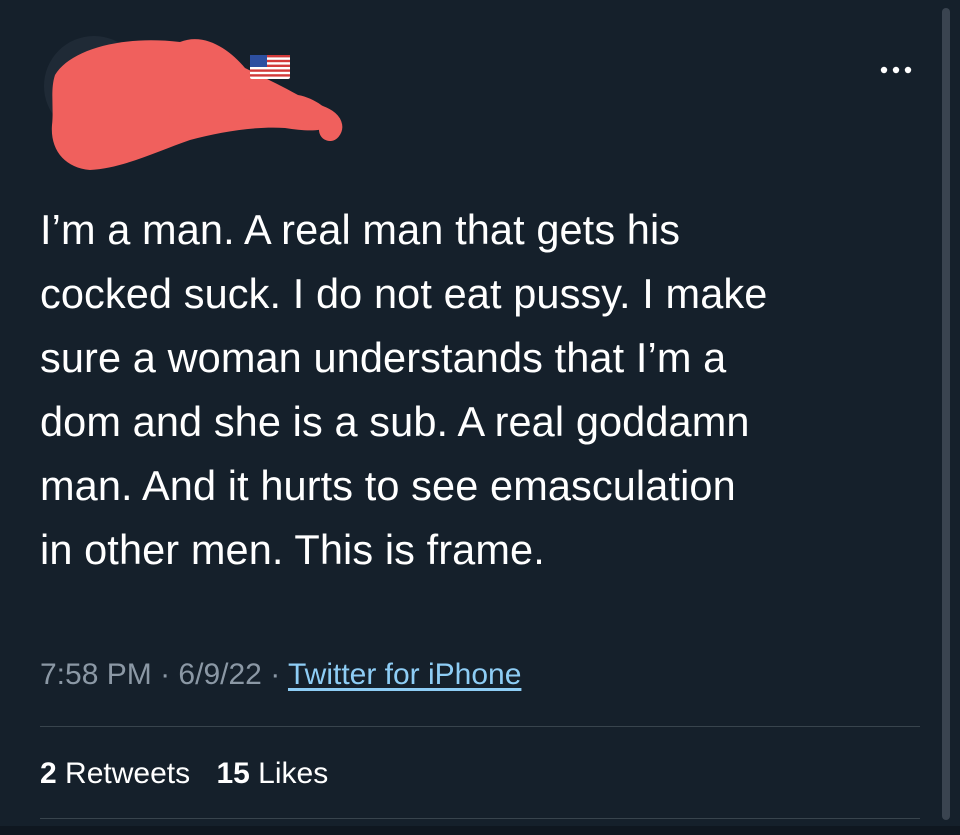  Describe the element at coordinates (233, 773) in the screenshot. I see `likes-count: 15` at that location.